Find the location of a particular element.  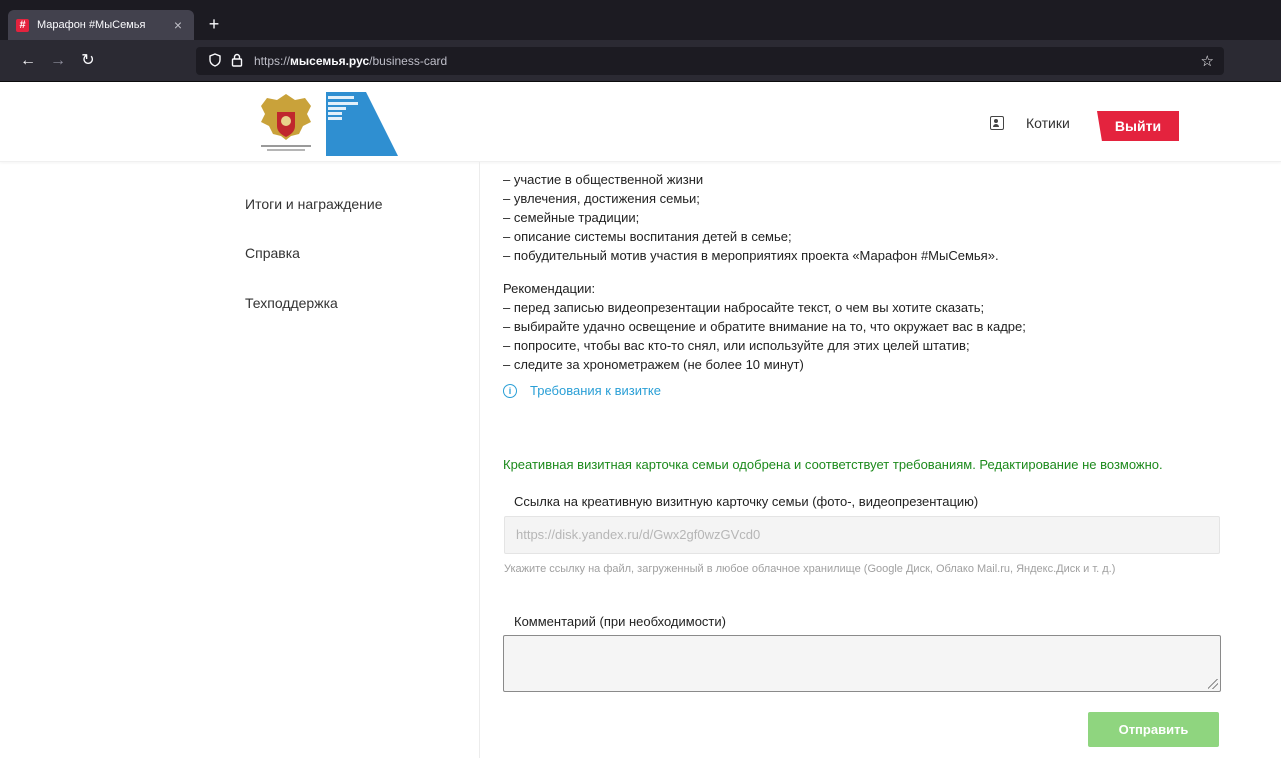

address-bar: https://мысемья.рус/business-card ☆ is located at coordinates (710, 61).